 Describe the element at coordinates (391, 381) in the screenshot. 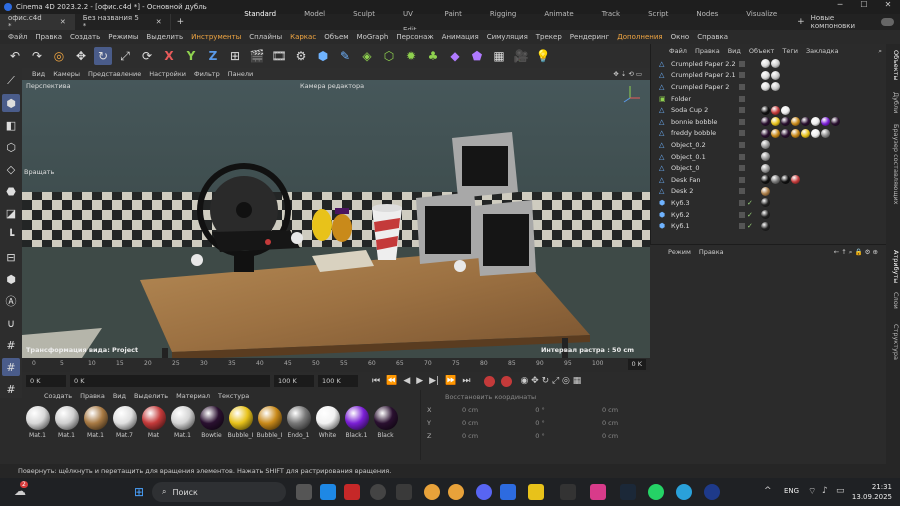

I see `prev-key-icon: ⏪` at that location.